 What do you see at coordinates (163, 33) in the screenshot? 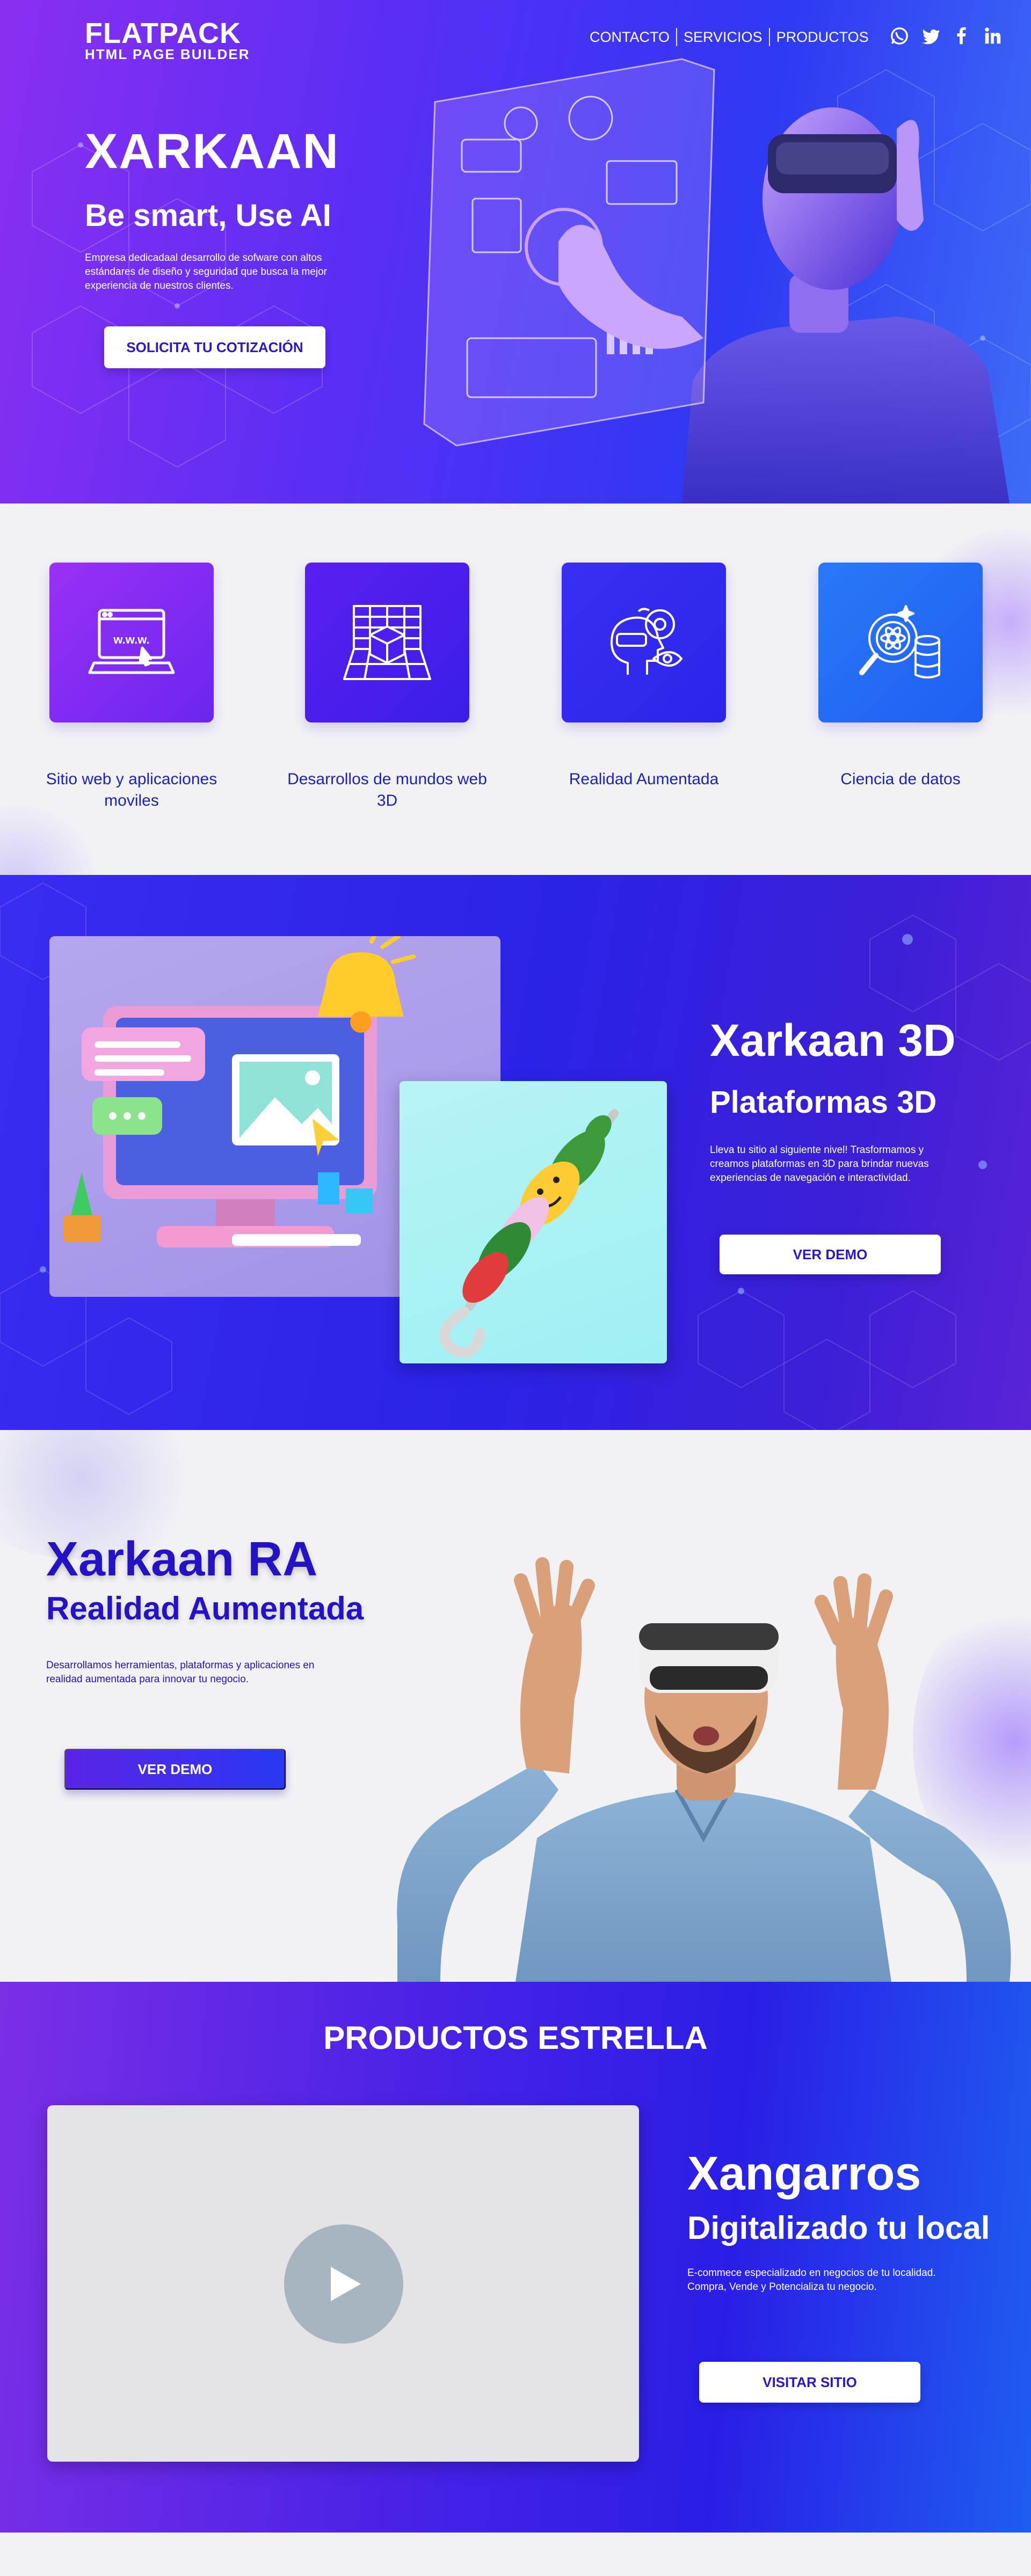
I see `logo-main-text: FLATPACK` at bounding box center [163, 33].